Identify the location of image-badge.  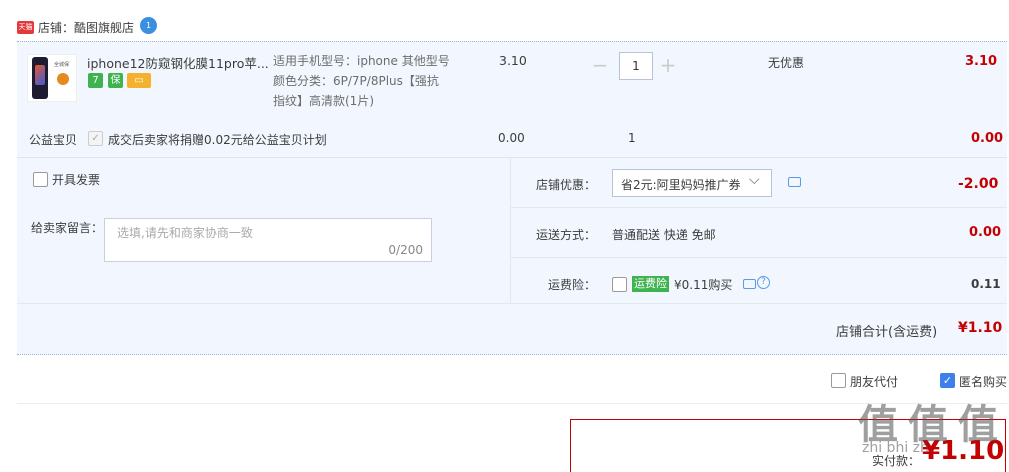
(63, 79).